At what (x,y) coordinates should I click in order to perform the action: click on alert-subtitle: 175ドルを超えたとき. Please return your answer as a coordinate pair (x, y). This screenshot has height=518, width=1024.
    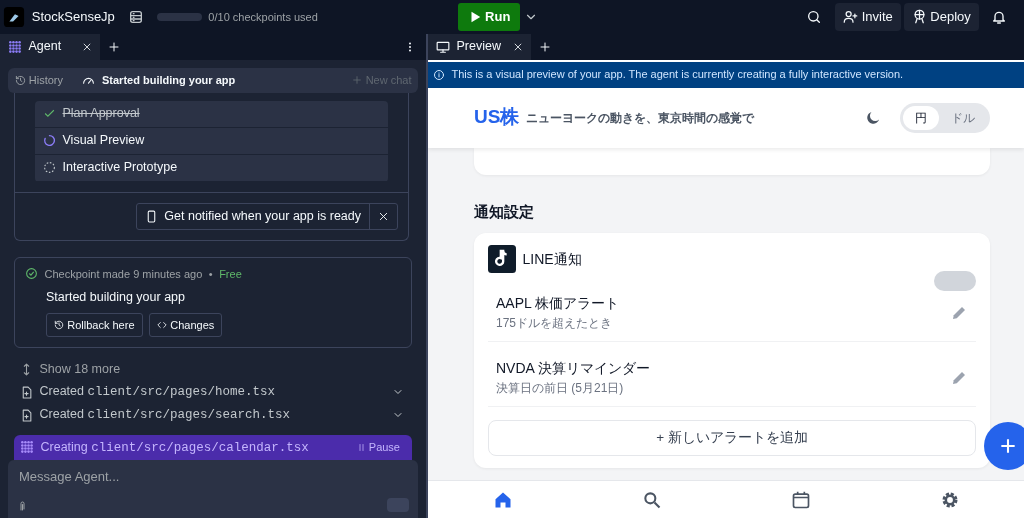
    Looking at the image, I should click on (555, 324).